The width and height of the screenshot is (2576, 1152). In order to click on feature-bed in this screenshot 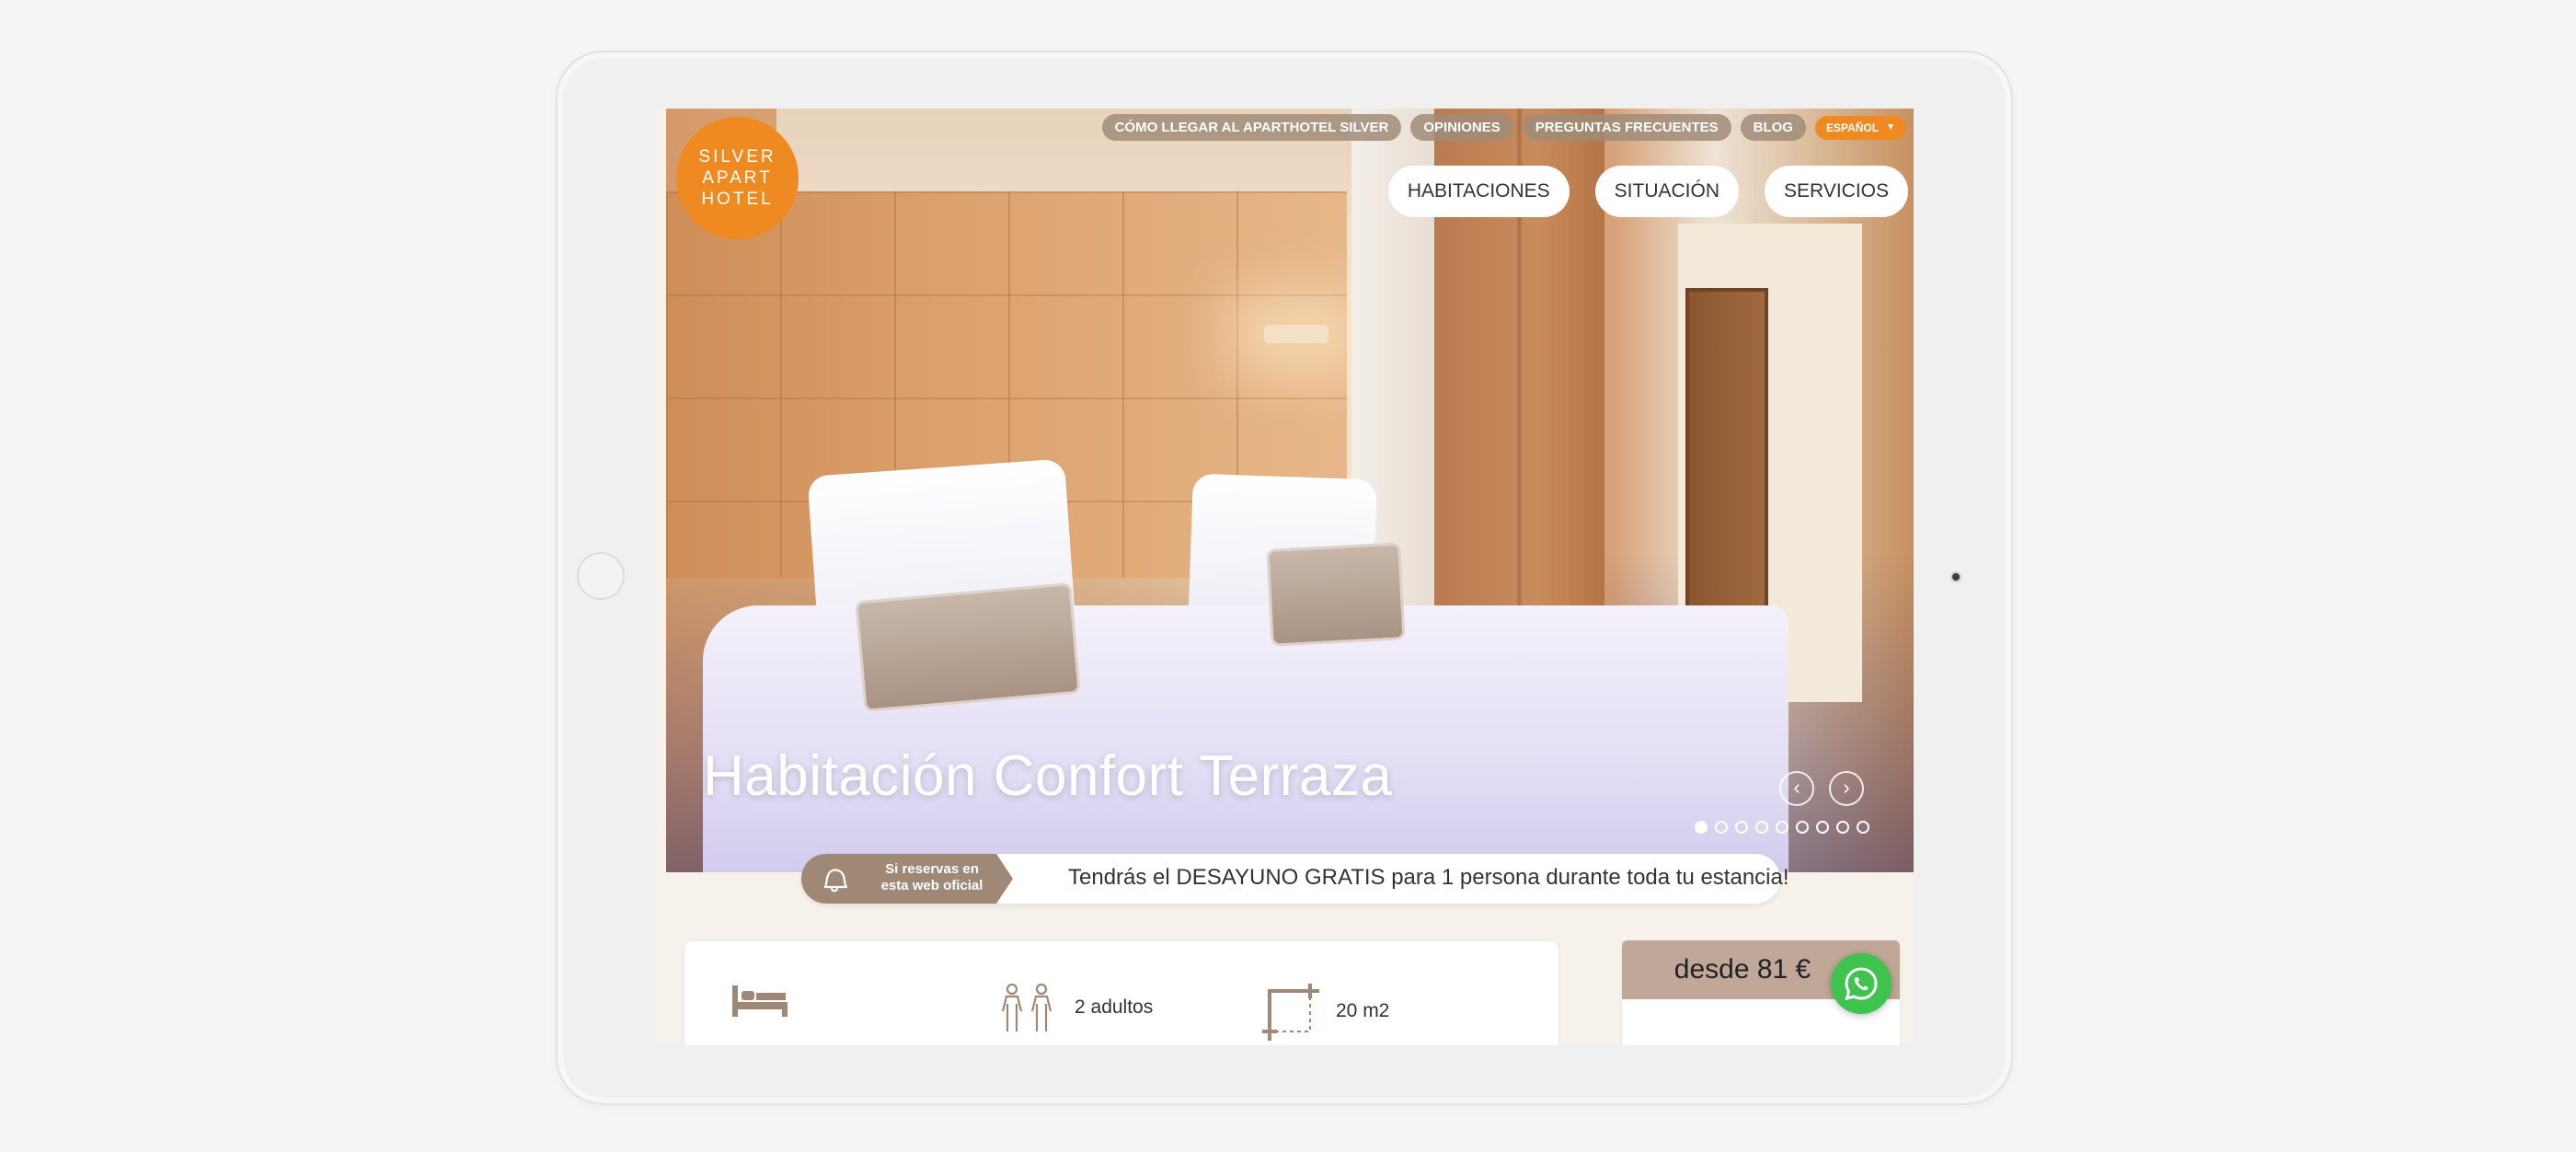, I will do `click(759, 1000)`.